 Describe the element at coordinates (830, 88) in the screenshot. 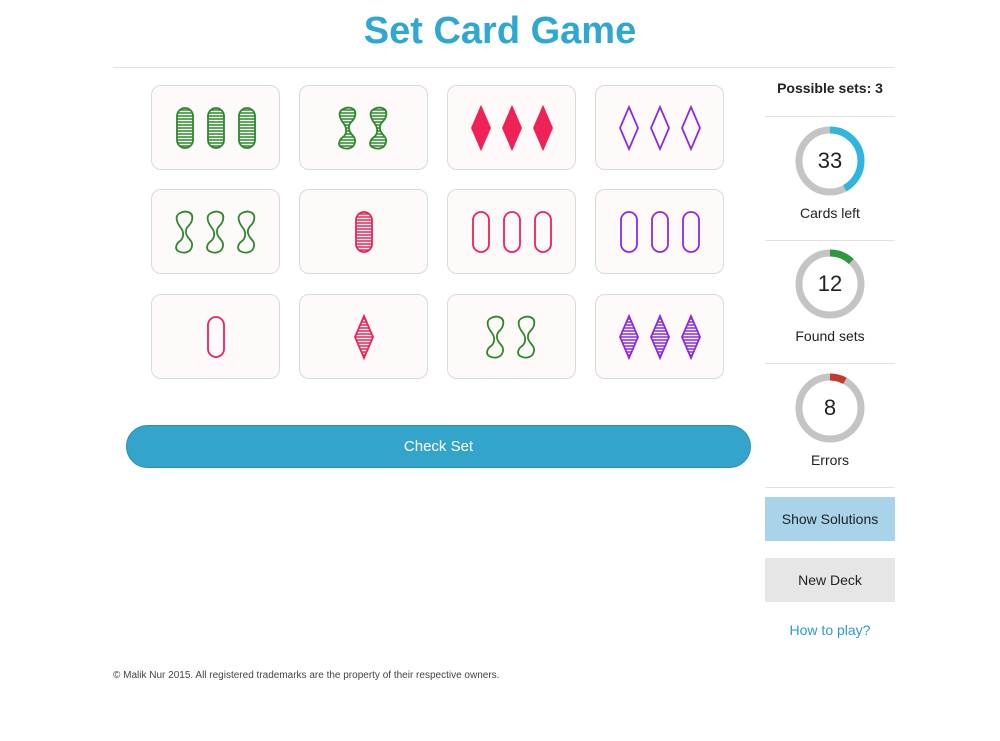

I see `possible-sets-count: Possible sets: 3` at that location.